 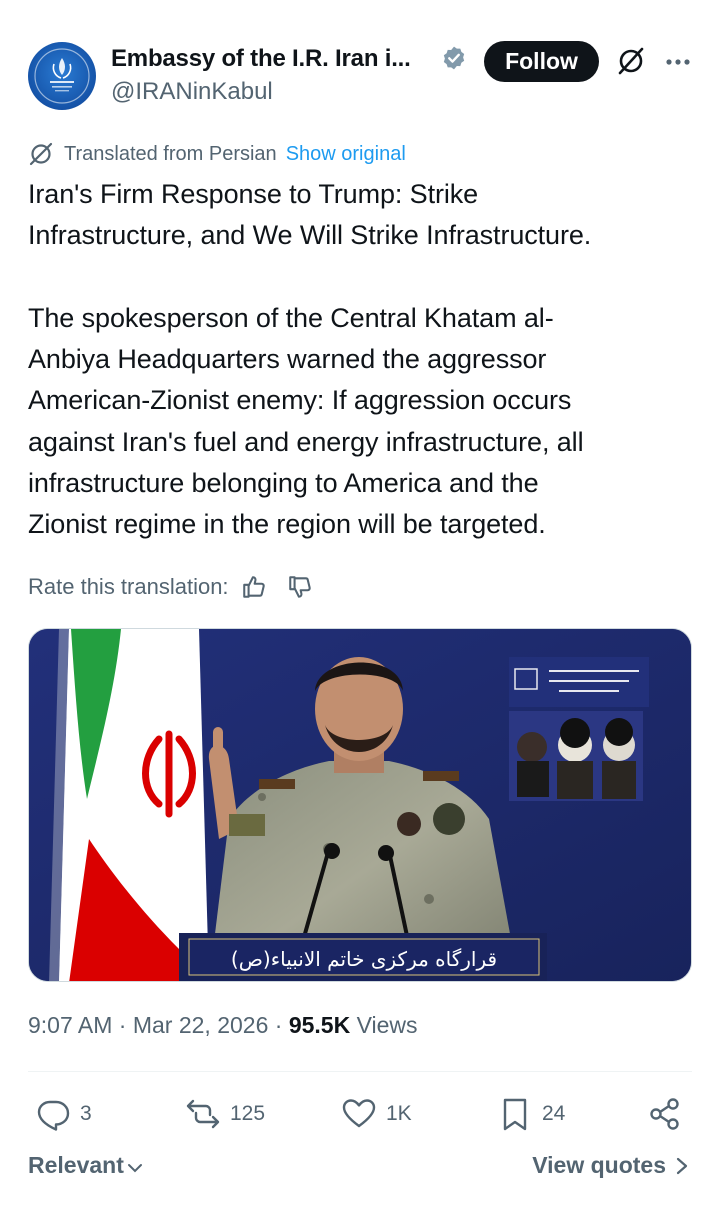 What do you see at coordinates (554, 1113) in the screenshot?
I see `bookmark-count: 24` at bounding box center [554, 1113].